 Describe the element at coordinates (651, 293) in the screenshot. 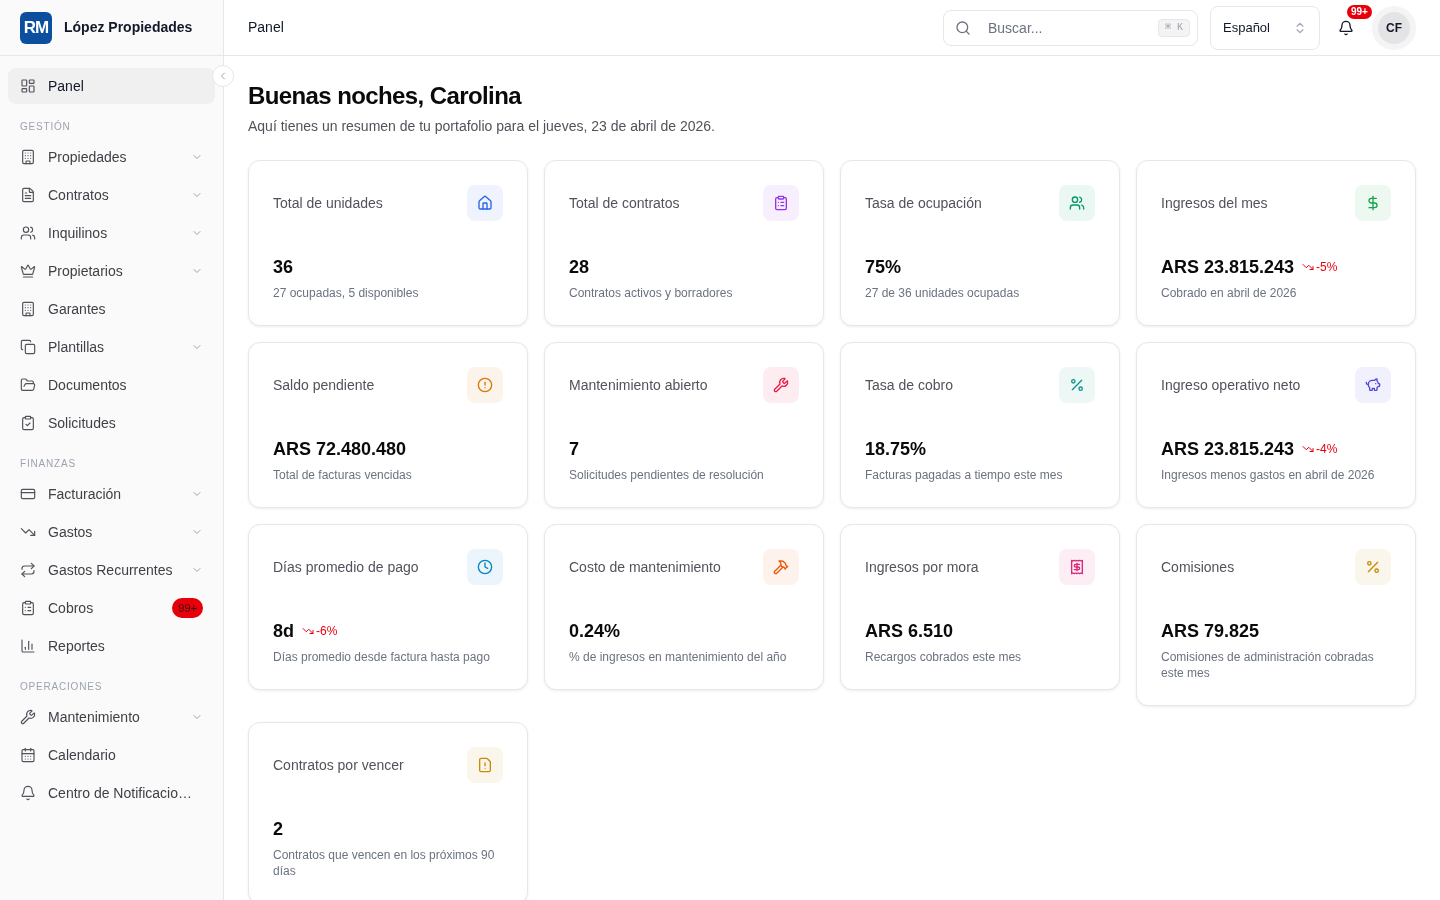

I see `card-description: Contratos activos y borradores` at that location.